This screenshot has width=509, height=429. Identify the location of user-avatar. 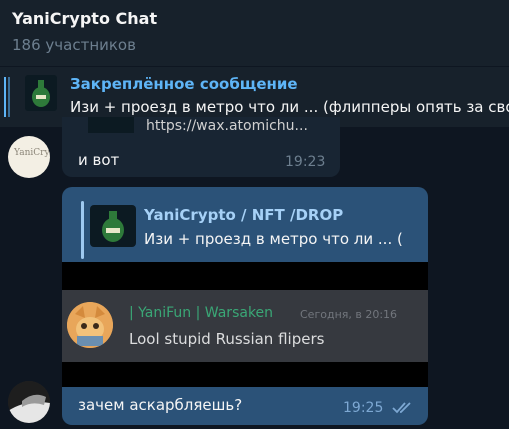
(29, 402).